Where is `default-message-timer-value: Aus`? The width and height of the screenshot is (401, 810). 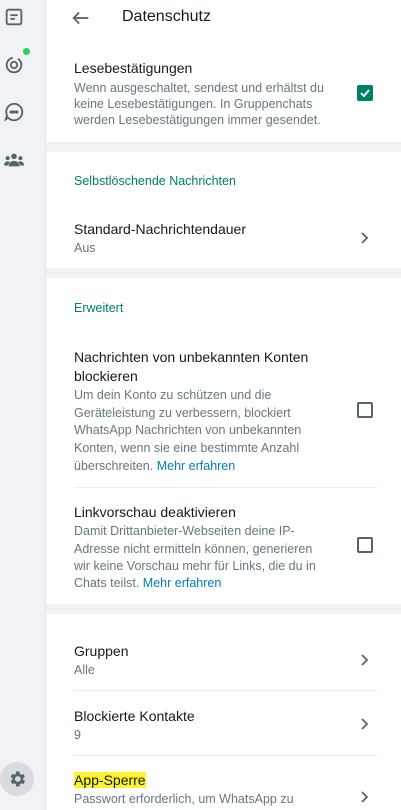 default-message-timer-value: Aus is located at coordinates (85, 248).